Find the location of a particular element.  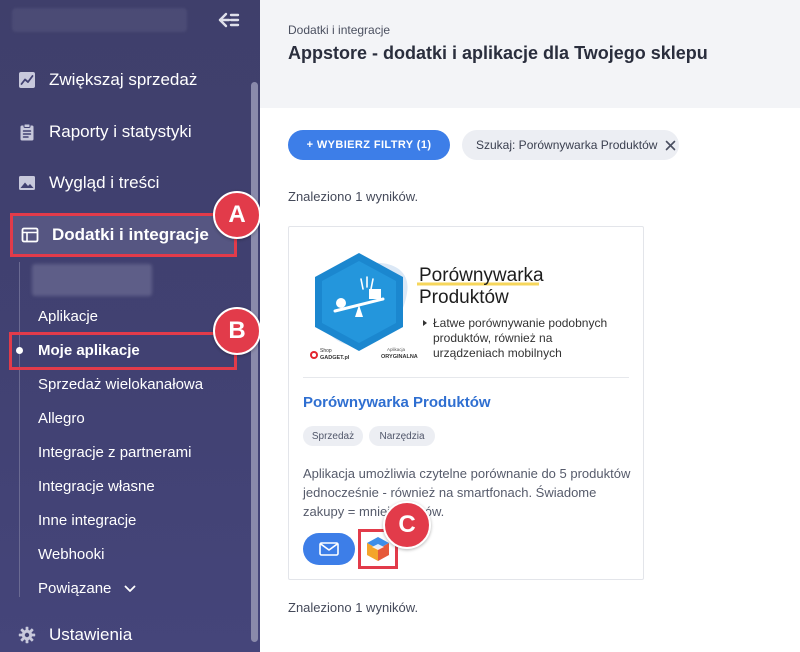

chart-line-icon is located at coordinates (27, 80).